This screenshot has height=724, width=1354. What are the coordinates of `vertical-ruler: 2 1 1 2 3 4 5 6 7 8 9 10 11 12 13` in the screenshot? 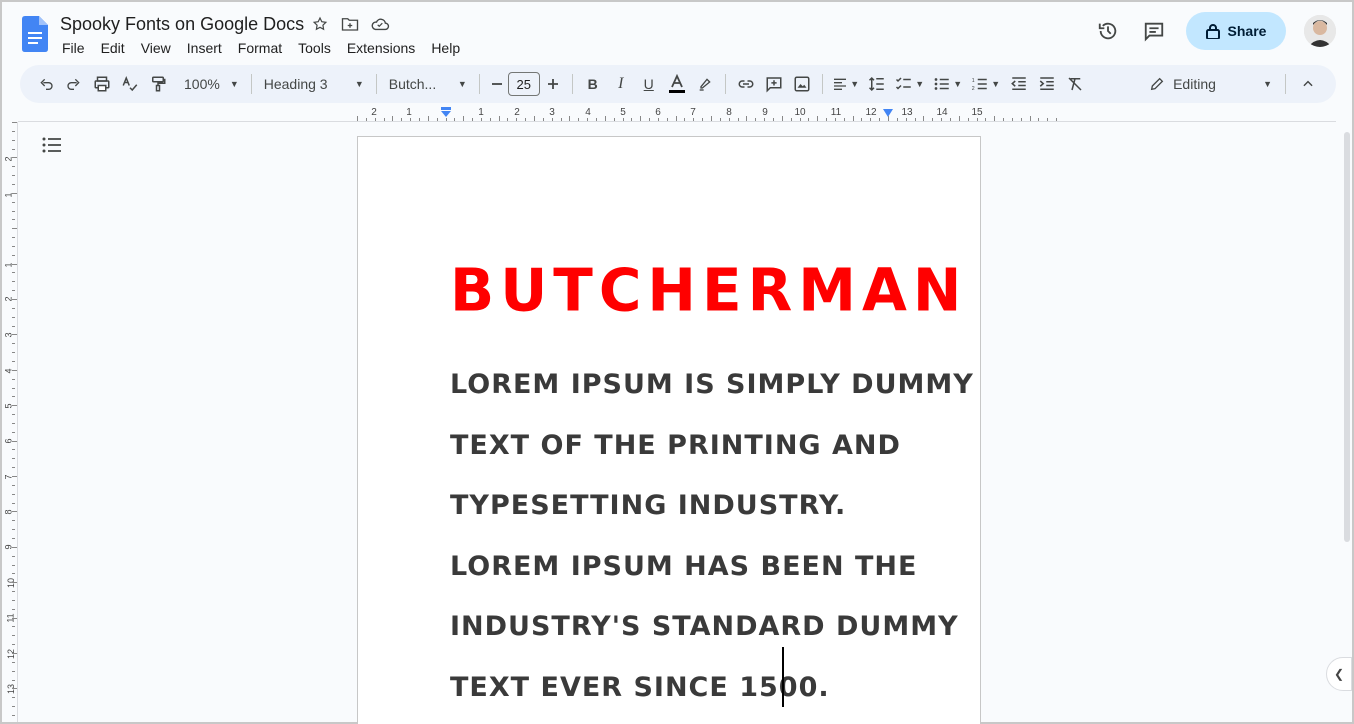 It's located at (11, 422).